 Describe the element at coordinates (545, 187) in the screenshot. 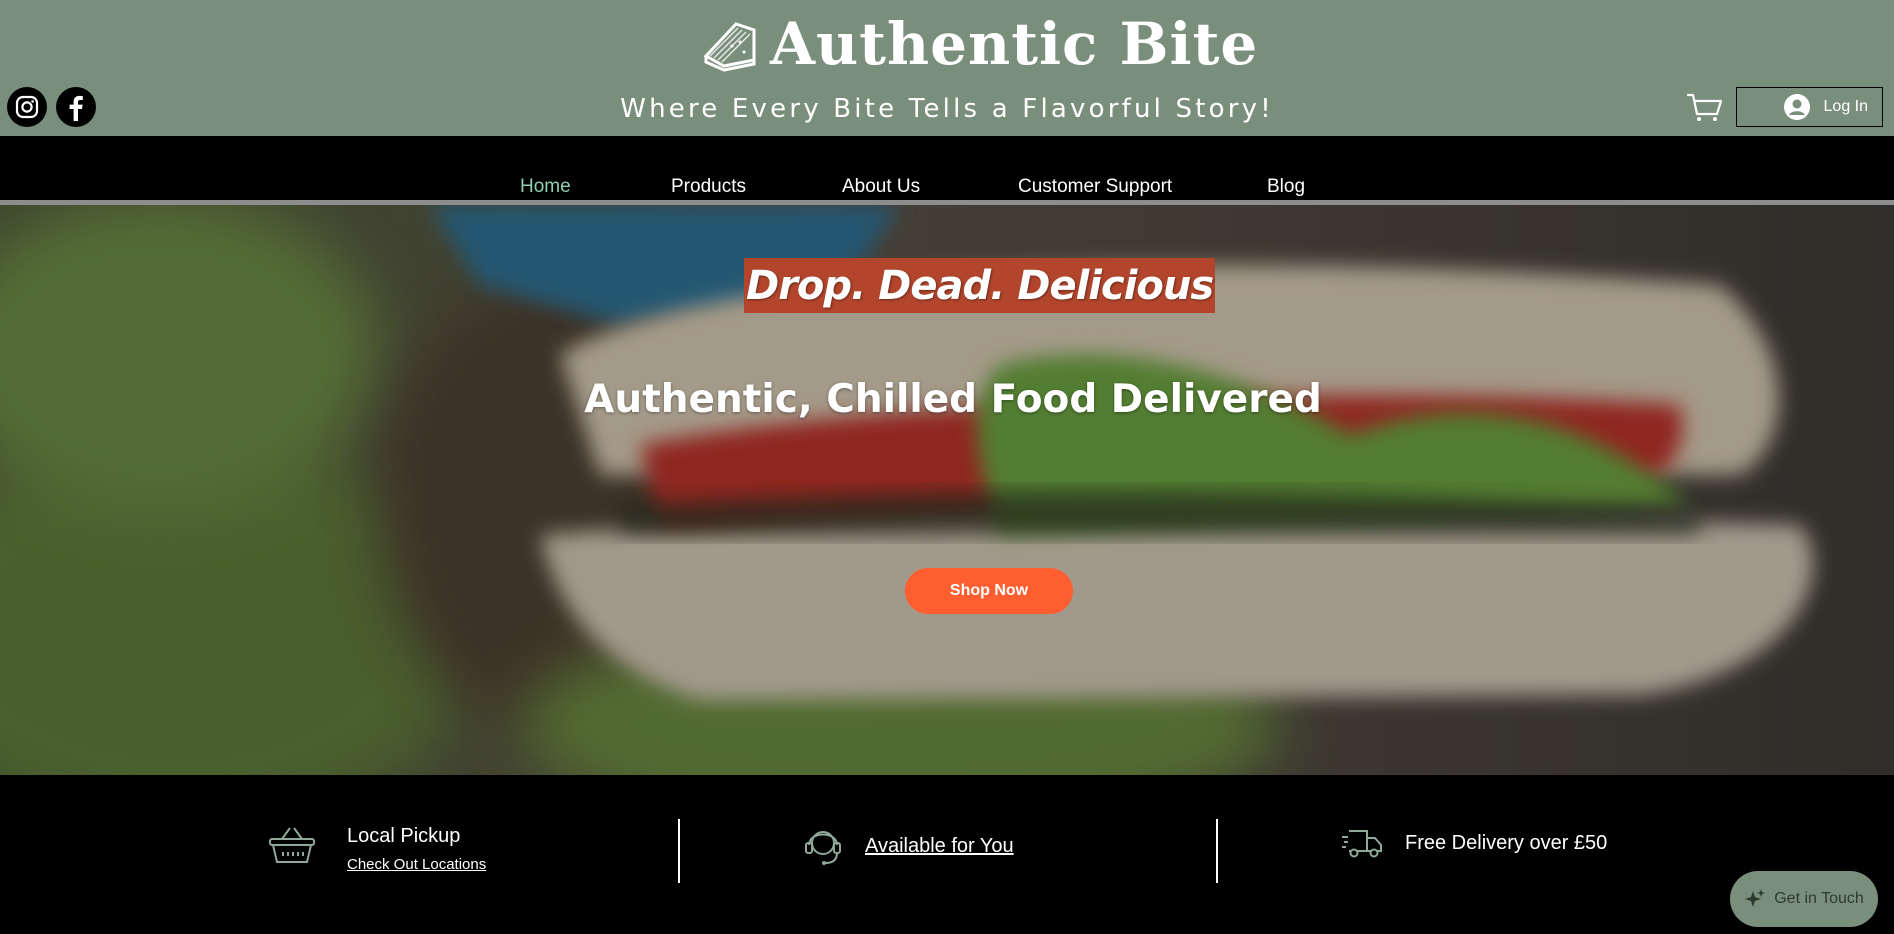

I see `nav-item-home: Home` at that location.